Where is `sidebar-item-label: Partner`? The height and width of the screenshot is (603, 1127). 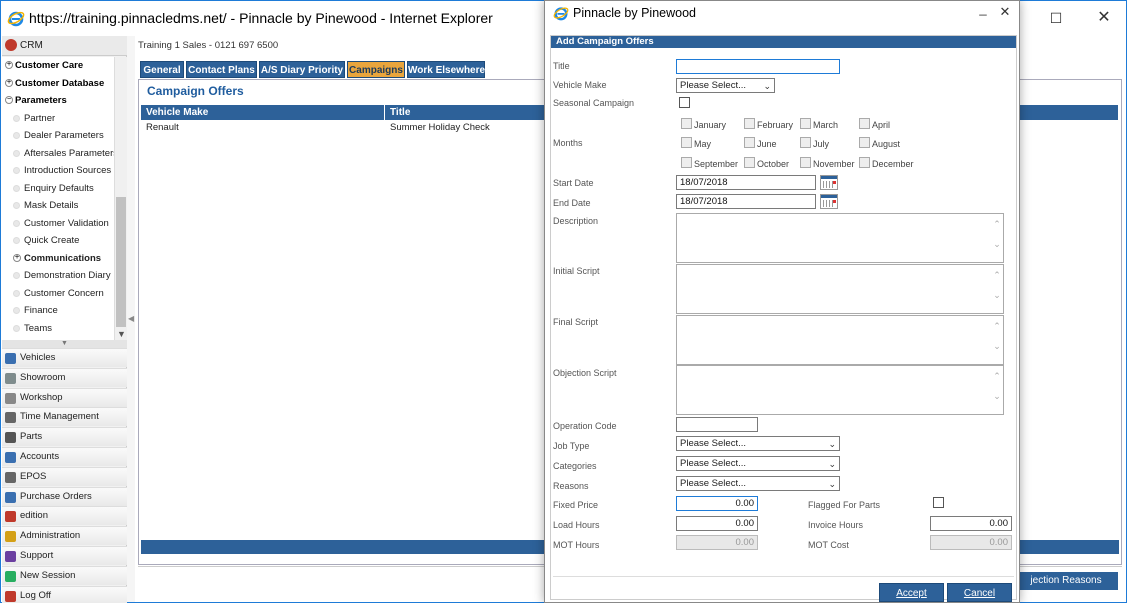 sidebar-item-label: Partner is located at coordinates (40, 118).